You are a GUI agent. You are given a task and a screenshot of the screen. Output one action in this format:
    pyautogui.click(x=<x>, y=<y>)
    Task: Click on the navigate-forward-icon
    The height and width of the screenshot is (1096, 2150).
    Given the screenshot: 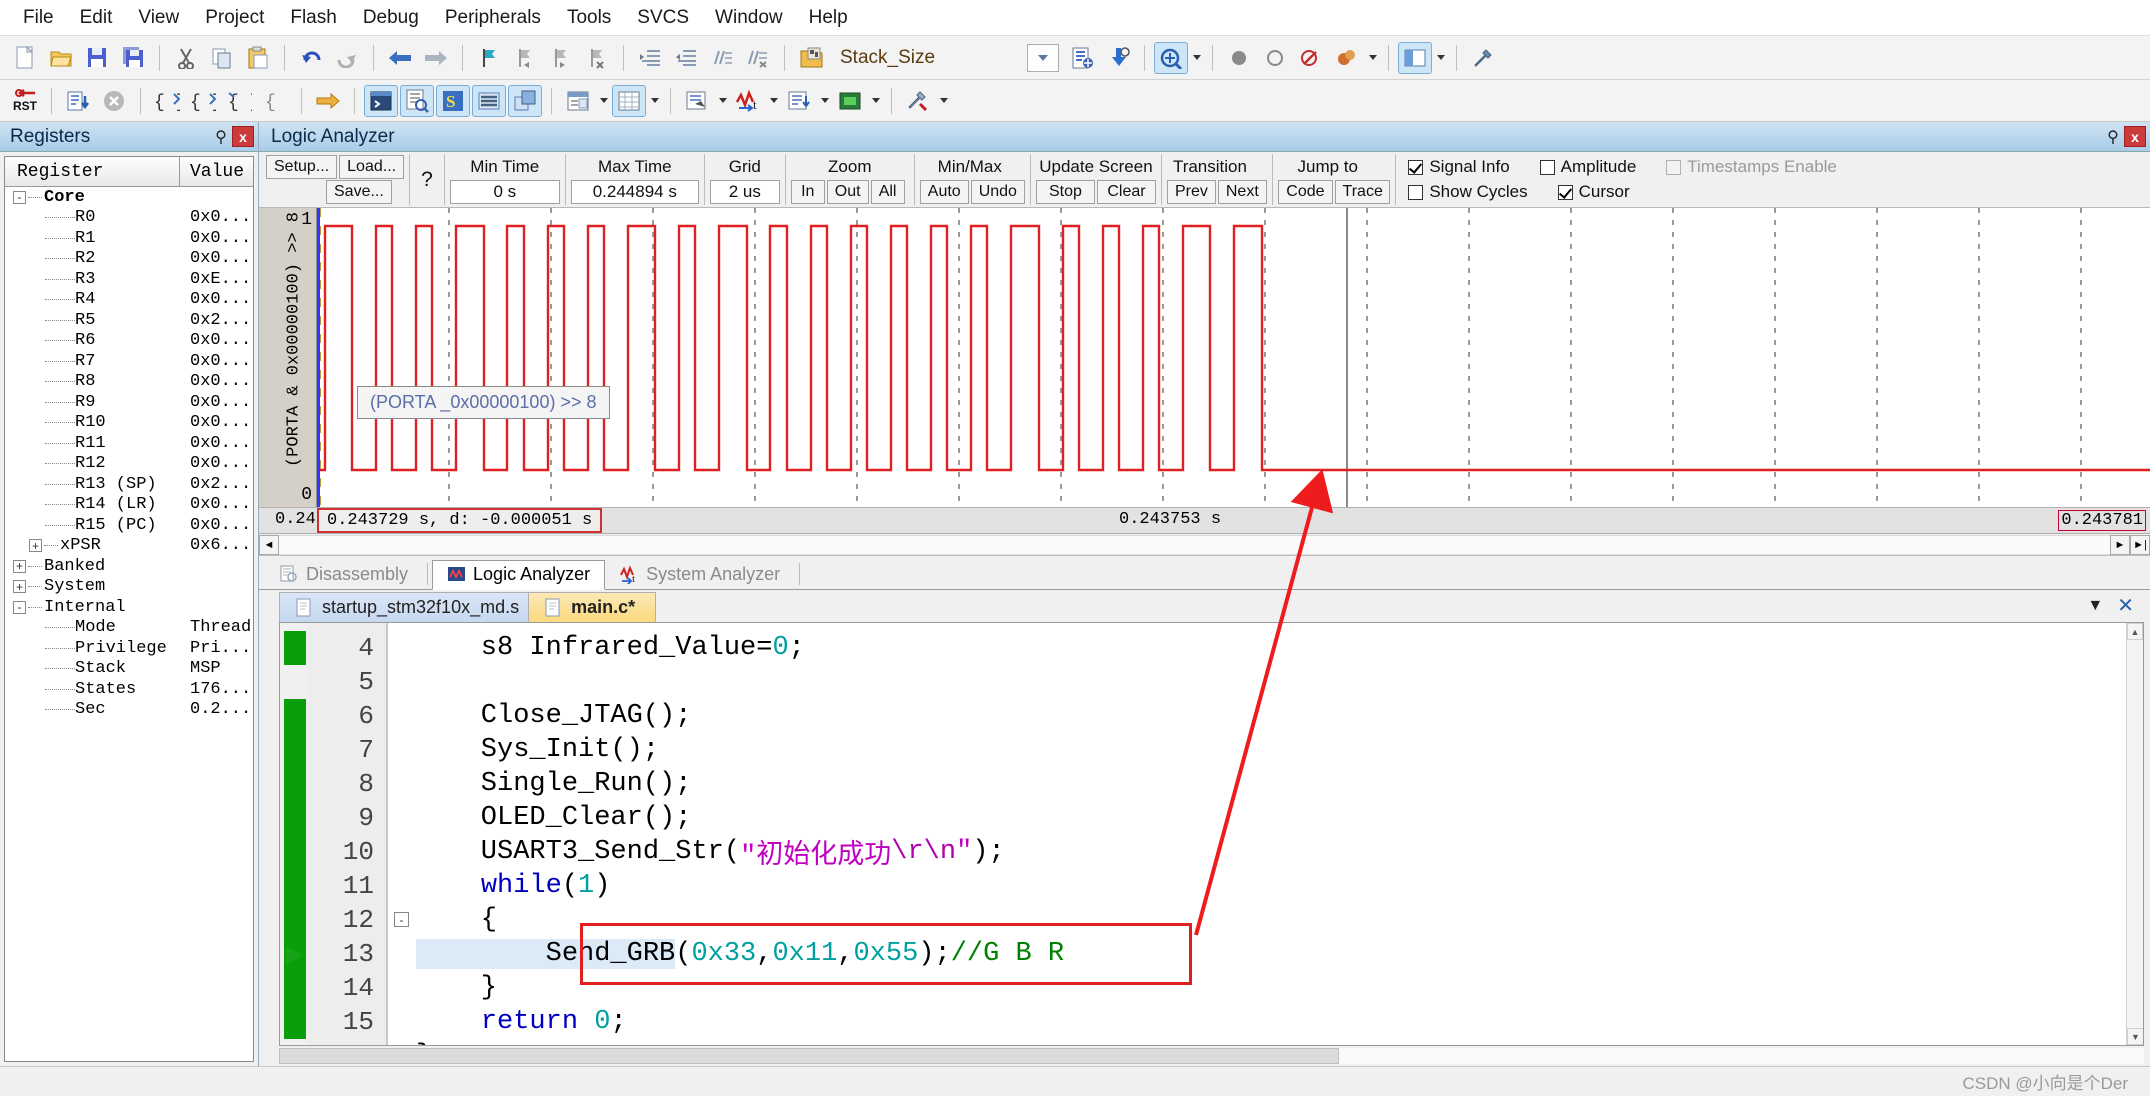 What is the action you would take?
    pyautogui.click(x=436, y=58)
    